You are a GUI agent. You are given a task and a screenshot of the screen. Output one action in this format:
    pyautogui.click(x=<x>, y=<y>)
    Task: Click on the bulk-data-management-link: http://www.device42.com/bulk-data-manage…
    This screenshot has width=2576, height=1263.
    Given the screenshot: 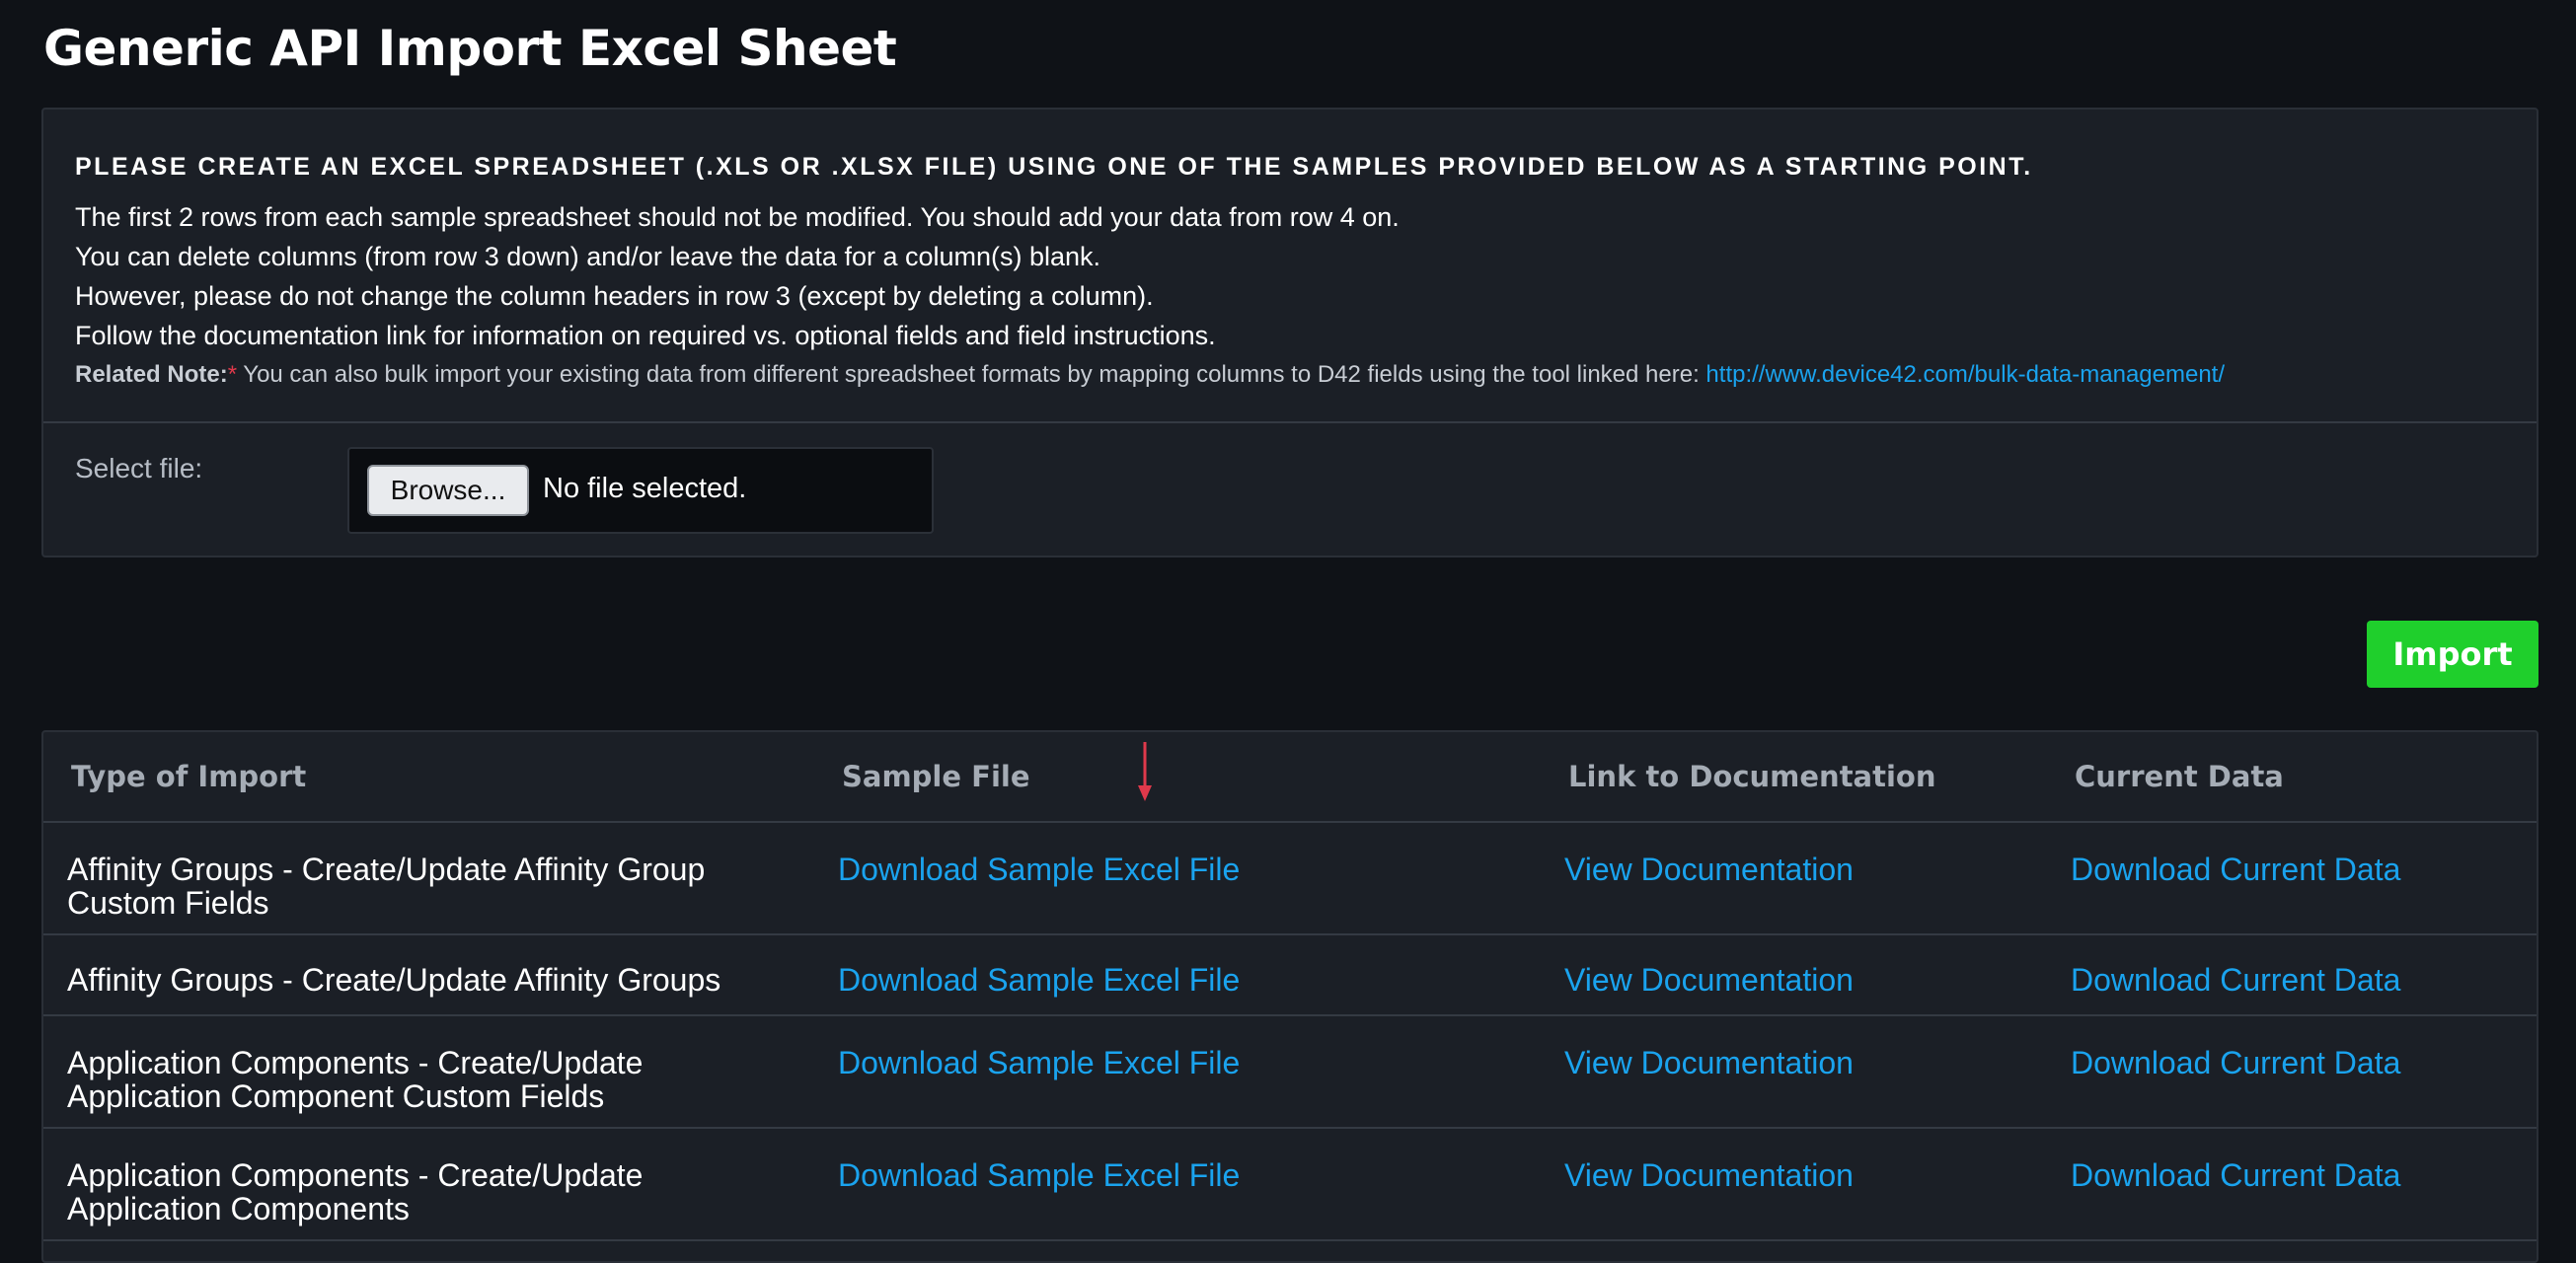 What is the action you would take?
    pyautogui.click(x=1965, y=374)
    